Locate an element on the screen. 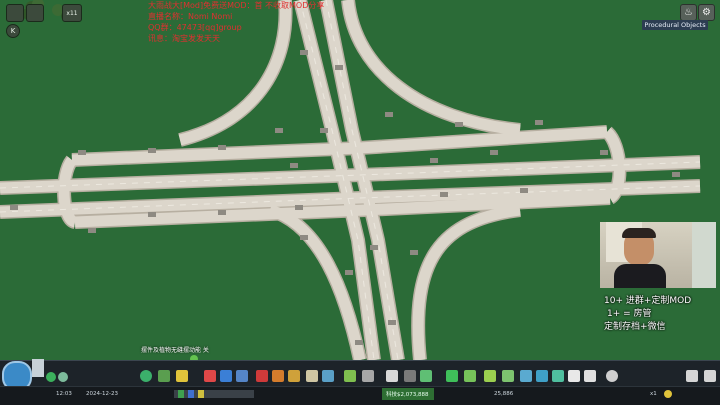  menu-icon is located at coordinates (15, 13).